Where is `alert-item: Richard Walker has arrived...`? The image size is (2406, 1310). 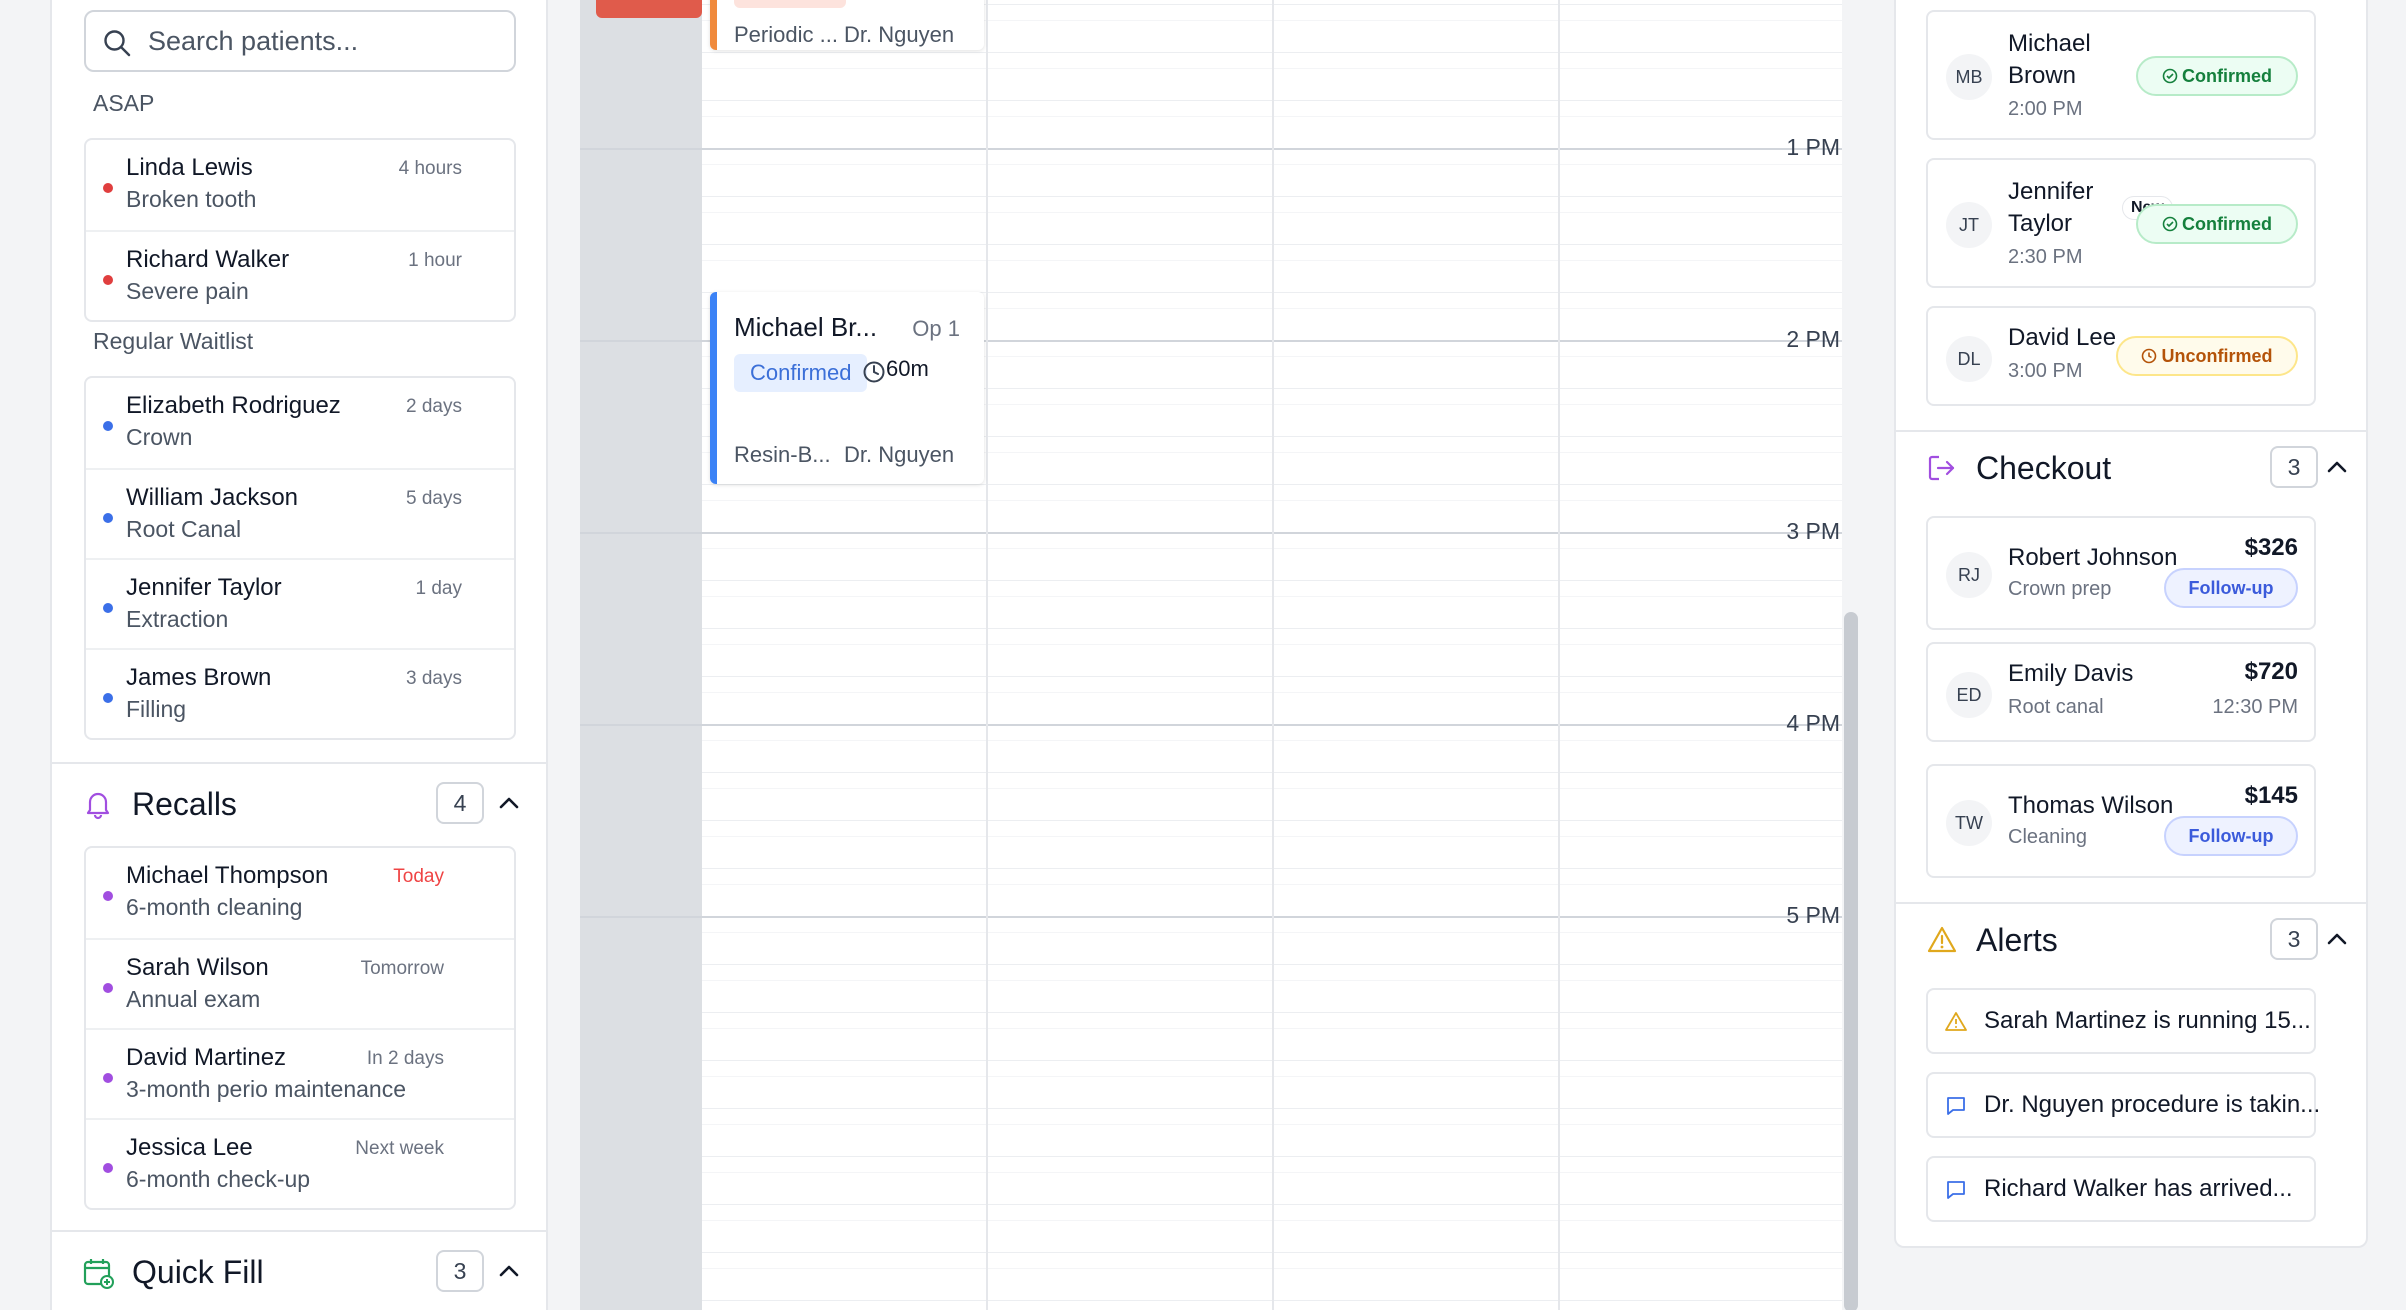
alert-item: Richard Walker has arrived... is located at coordinates (2121, 1189).